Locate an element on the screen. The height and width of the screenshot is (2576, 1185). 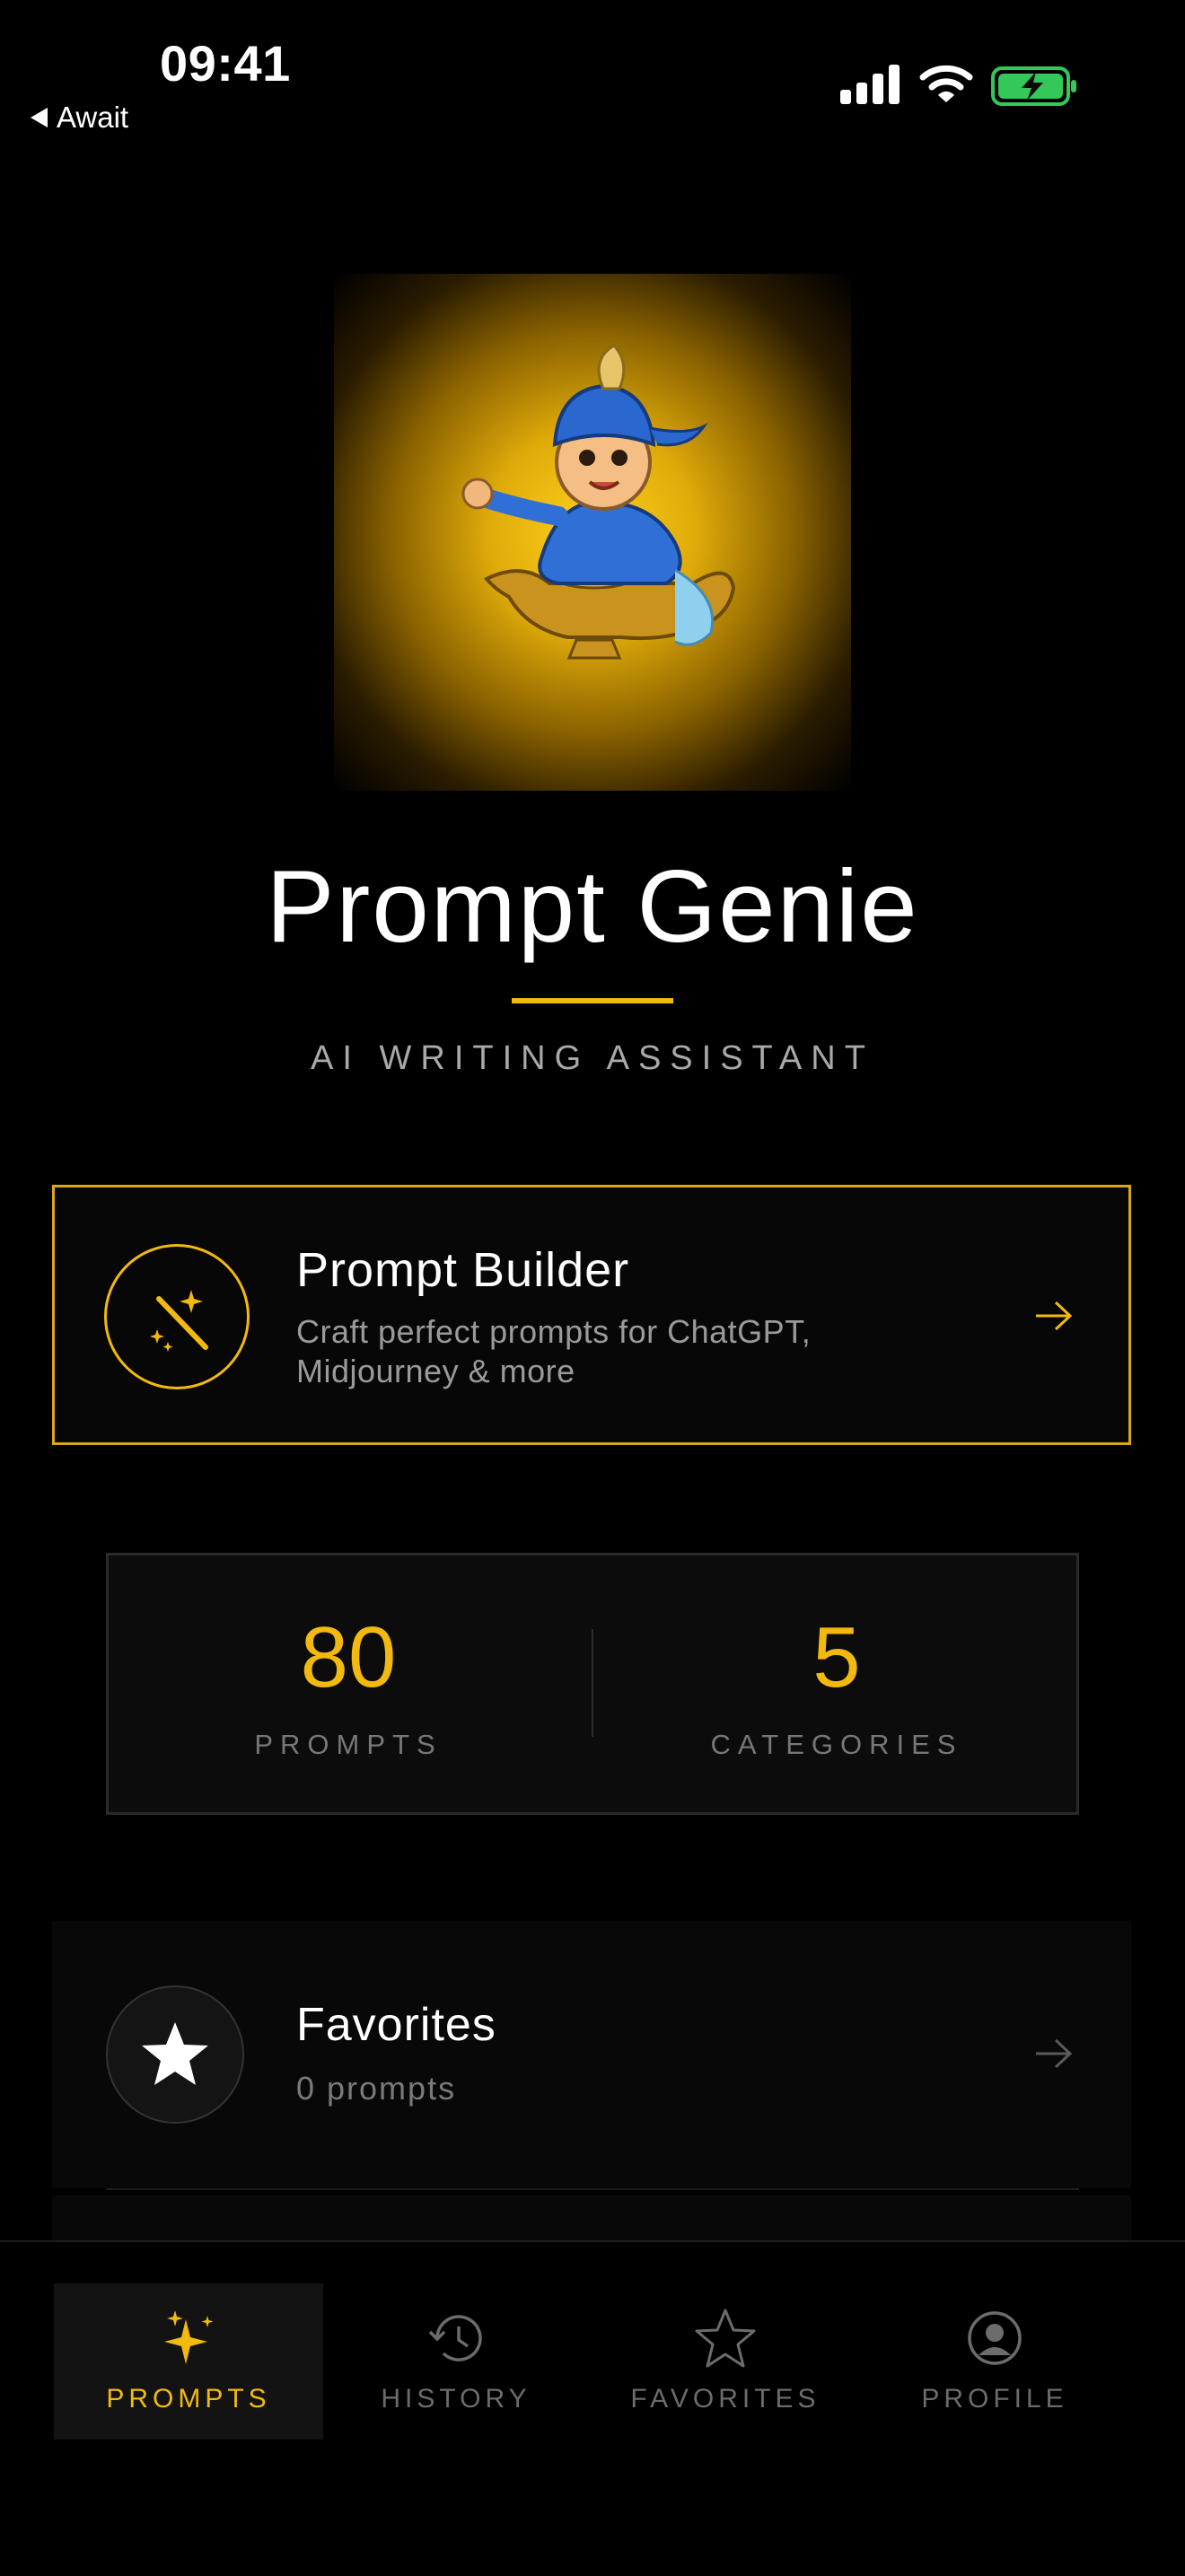
back-triangle-icon is located at coordinates (39, 117).